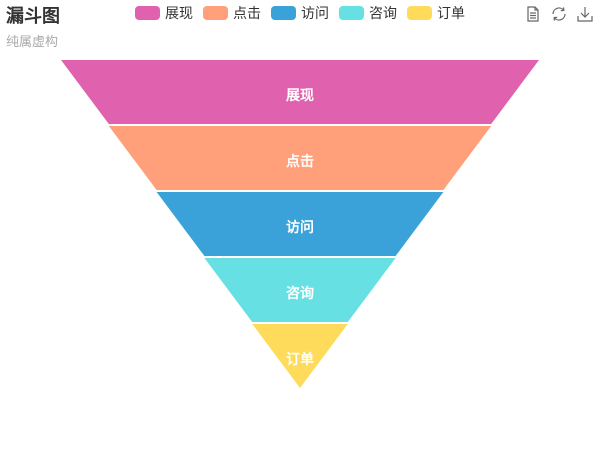  I want to click on funnel-label-3: 咨询, so click(300, 293).